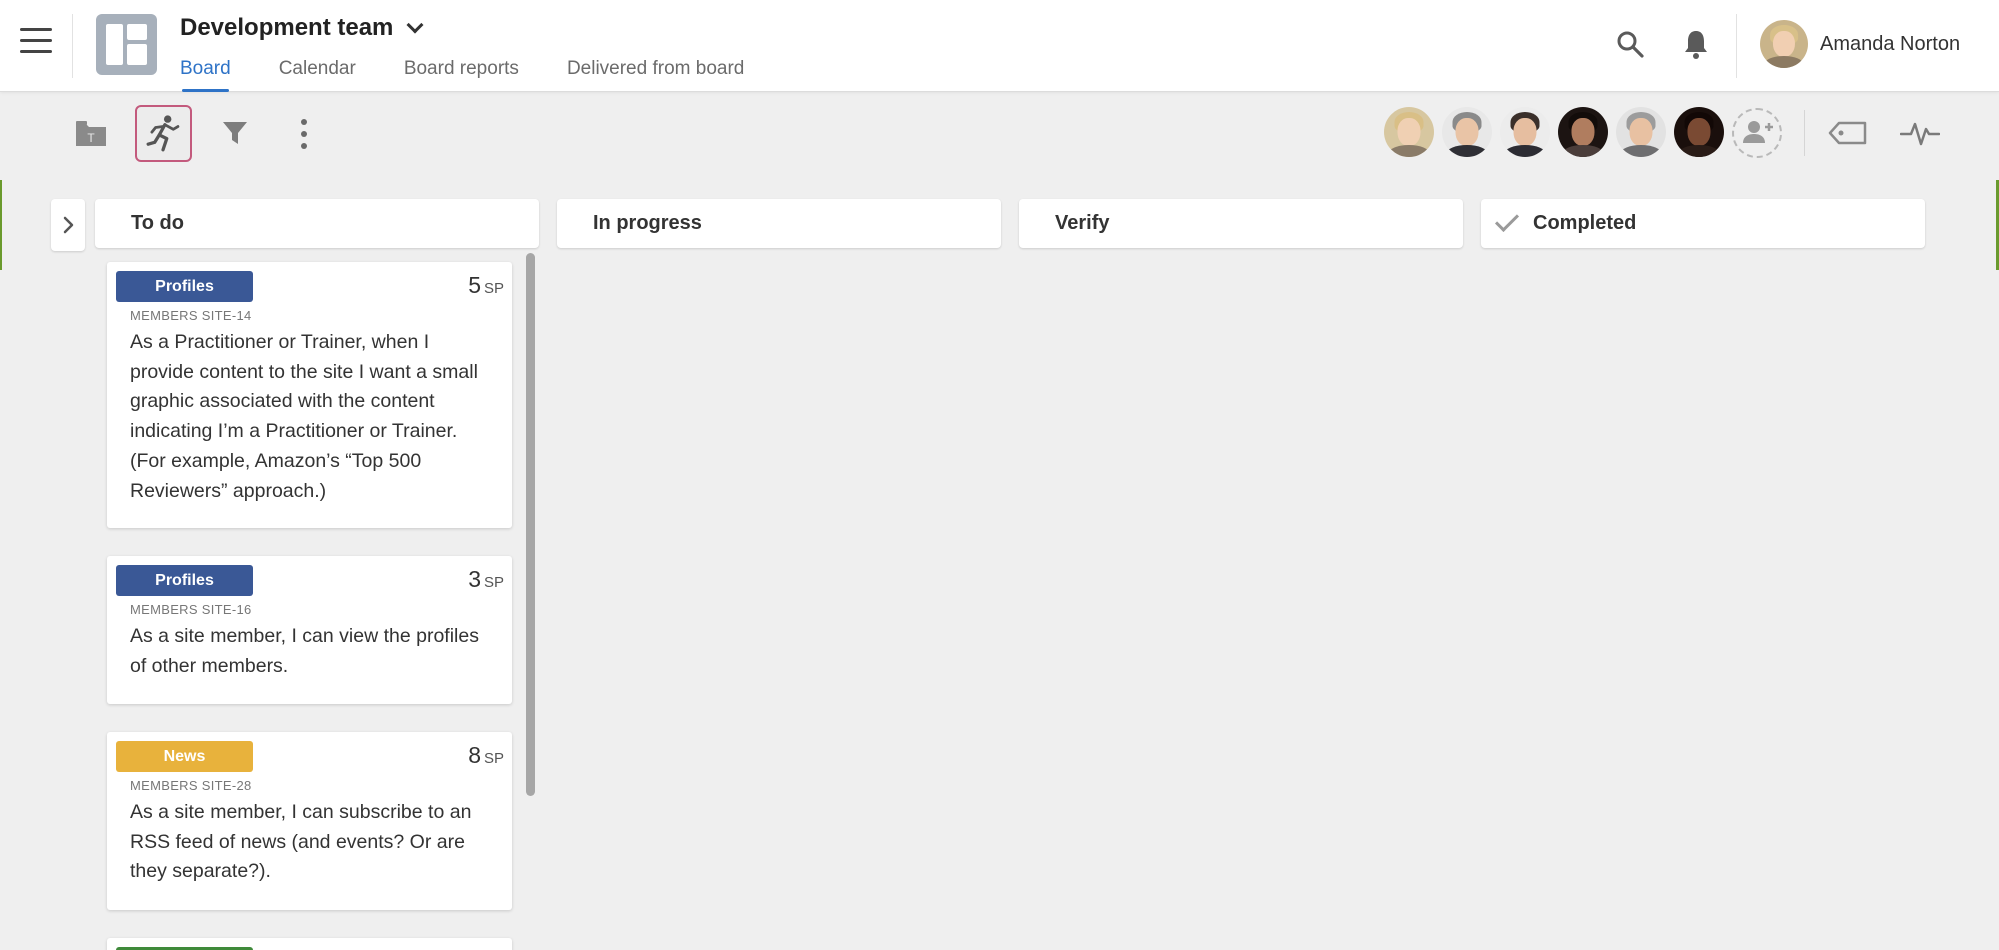  I want to click on board-title: Development team, so click(287, 27).